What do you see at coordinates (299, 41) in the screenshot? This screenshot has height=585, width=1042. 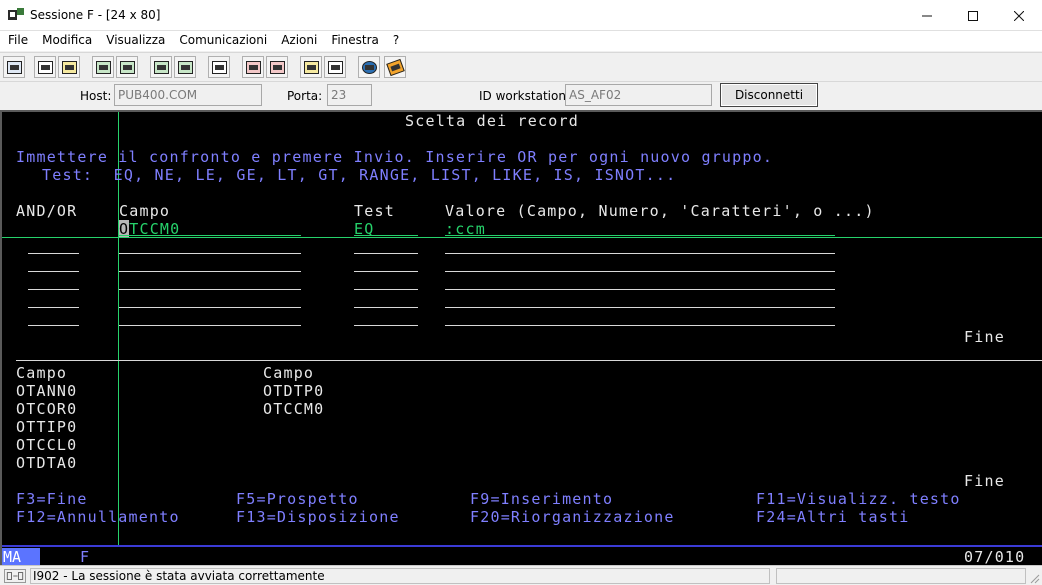 I see `menu-azioni: Azioni` at bounding box center [299, 41].